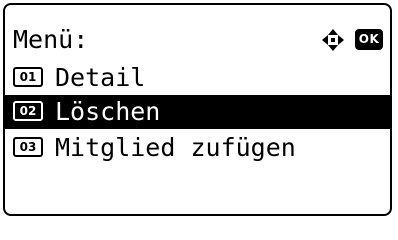 The image size is (398, 240). I want to click on menu-item-label: Mitglied zufügen, so click(175, 147).